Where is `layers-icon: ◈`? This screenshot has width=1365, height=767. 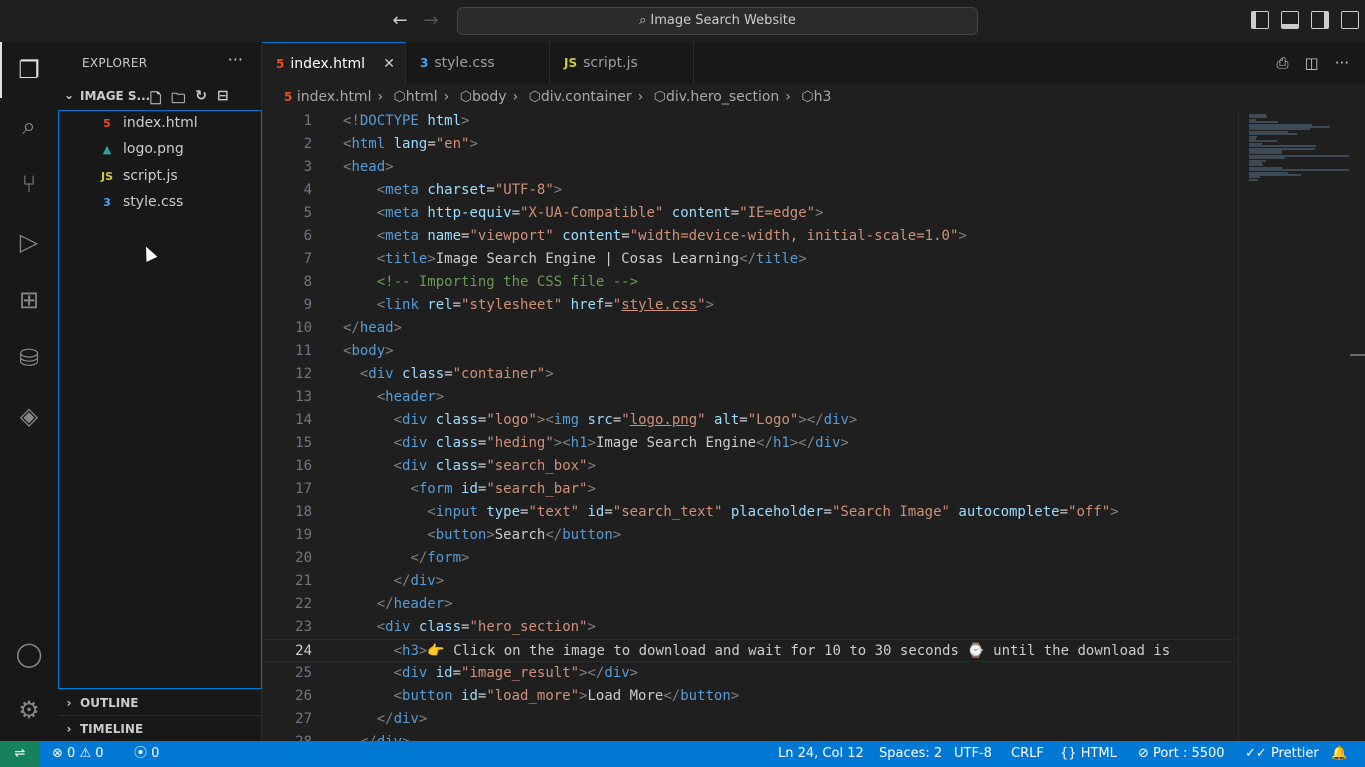
layers-icon: ◈ is located at coordinates (29, 416).